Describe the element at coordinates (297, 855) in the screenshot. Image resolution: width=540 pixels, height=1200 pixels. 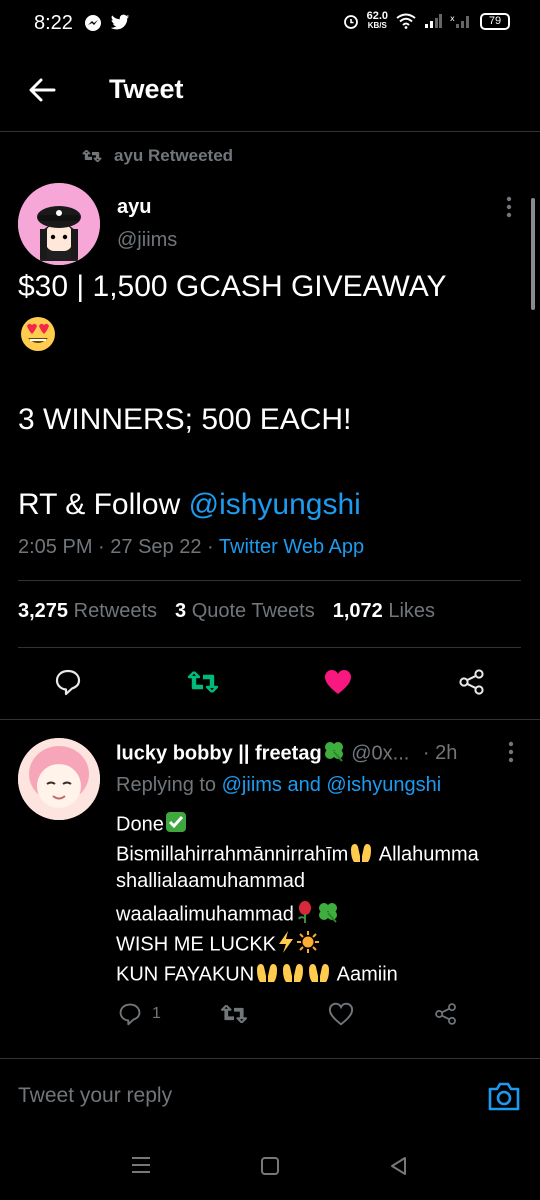
I see `reply-text-line: Bismillahirrahmānnirrahīm Allahumma` at that location.